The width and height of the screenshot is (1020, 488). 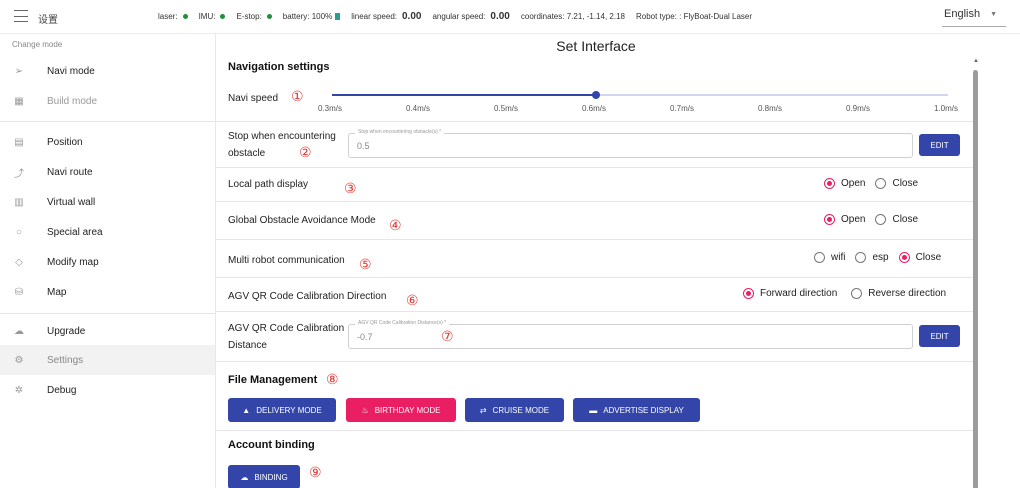 I want to click on sidebar-item-modify-map: ◇ Modify map, so click(x=107, y=262).